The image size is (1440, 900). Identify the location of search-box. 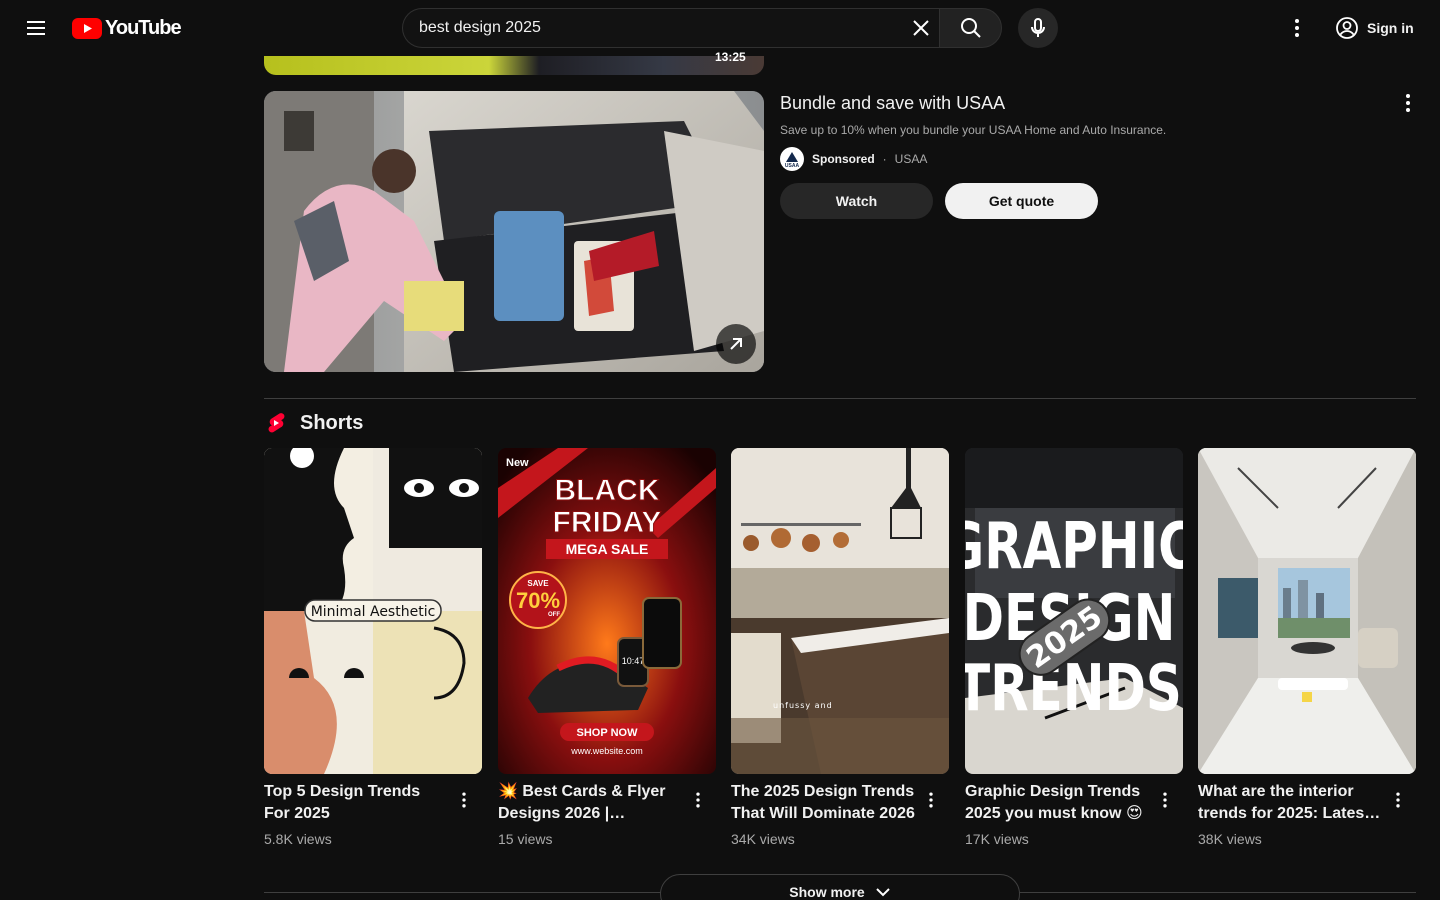
(671, 28).